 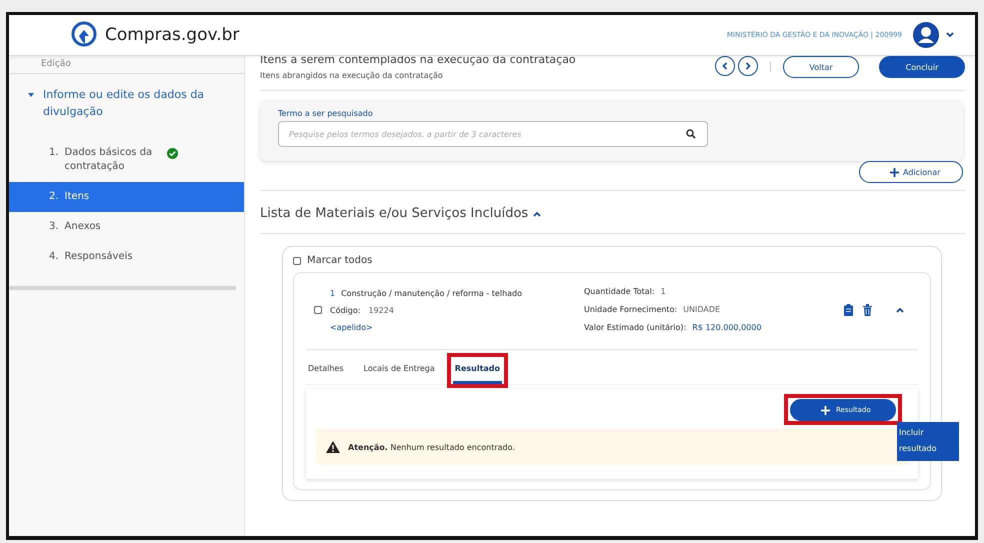 I want to click on field-value: 1, so click(x=663, y=291).